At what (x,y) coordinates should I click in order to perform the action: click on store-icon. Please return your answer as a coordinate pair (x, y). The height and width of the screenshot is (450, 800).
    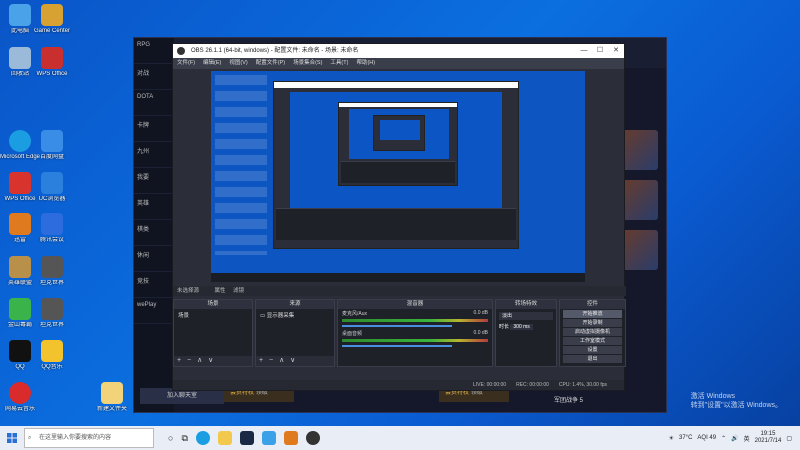
    Looking at the image, I should click on (268, 438).